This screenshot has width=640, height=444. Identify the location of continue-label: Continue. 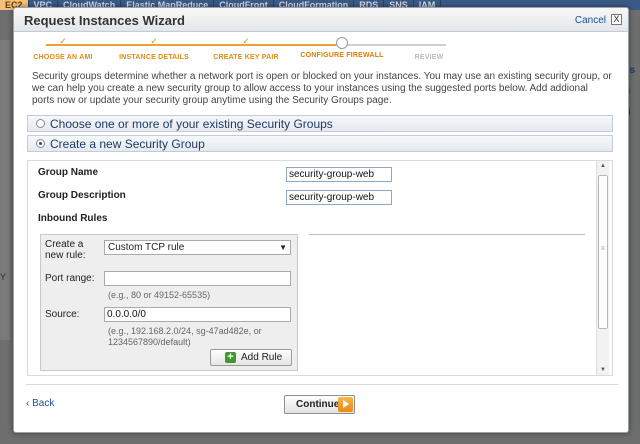
(318, 404).